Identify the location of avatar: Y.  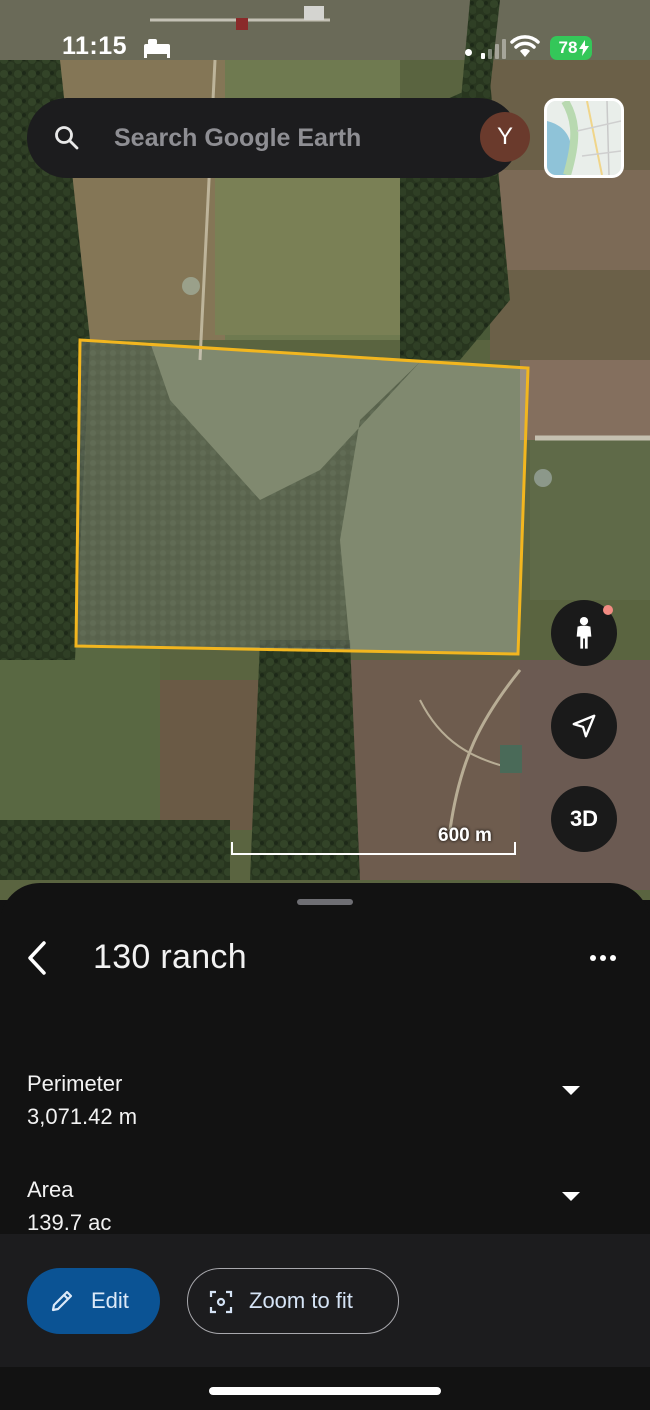
(505, 137).